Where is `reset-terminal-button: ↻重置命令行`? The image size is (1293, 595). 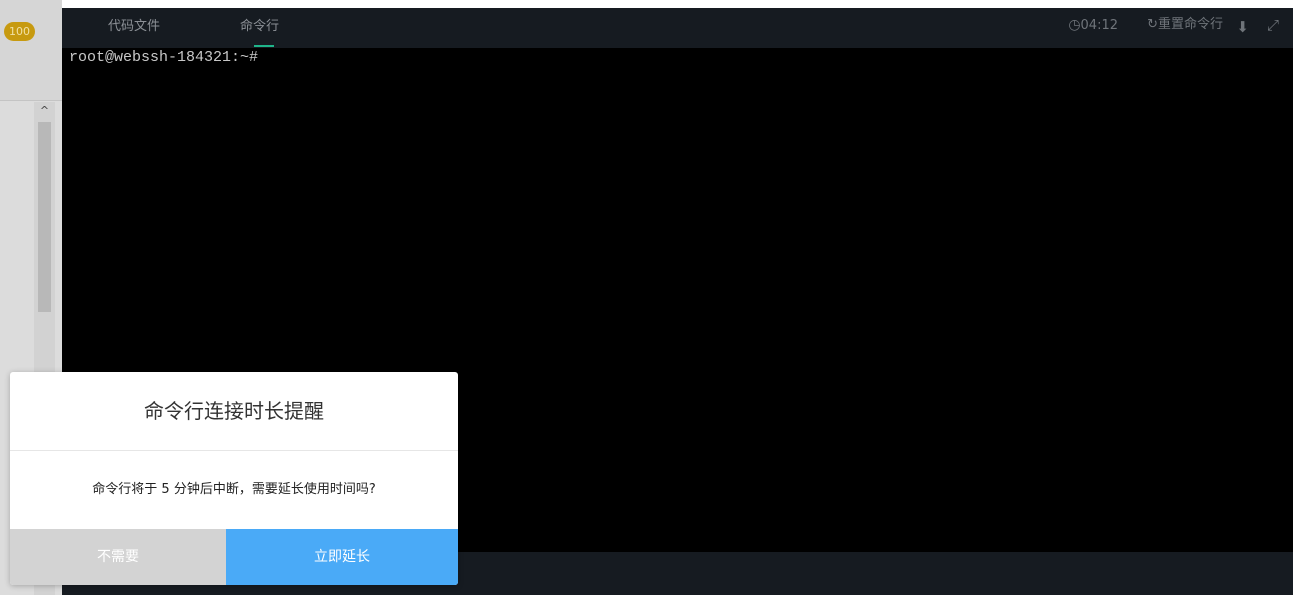
reset-terminal-button: ↻重置命令行 is located at coordinates (1185, 28).